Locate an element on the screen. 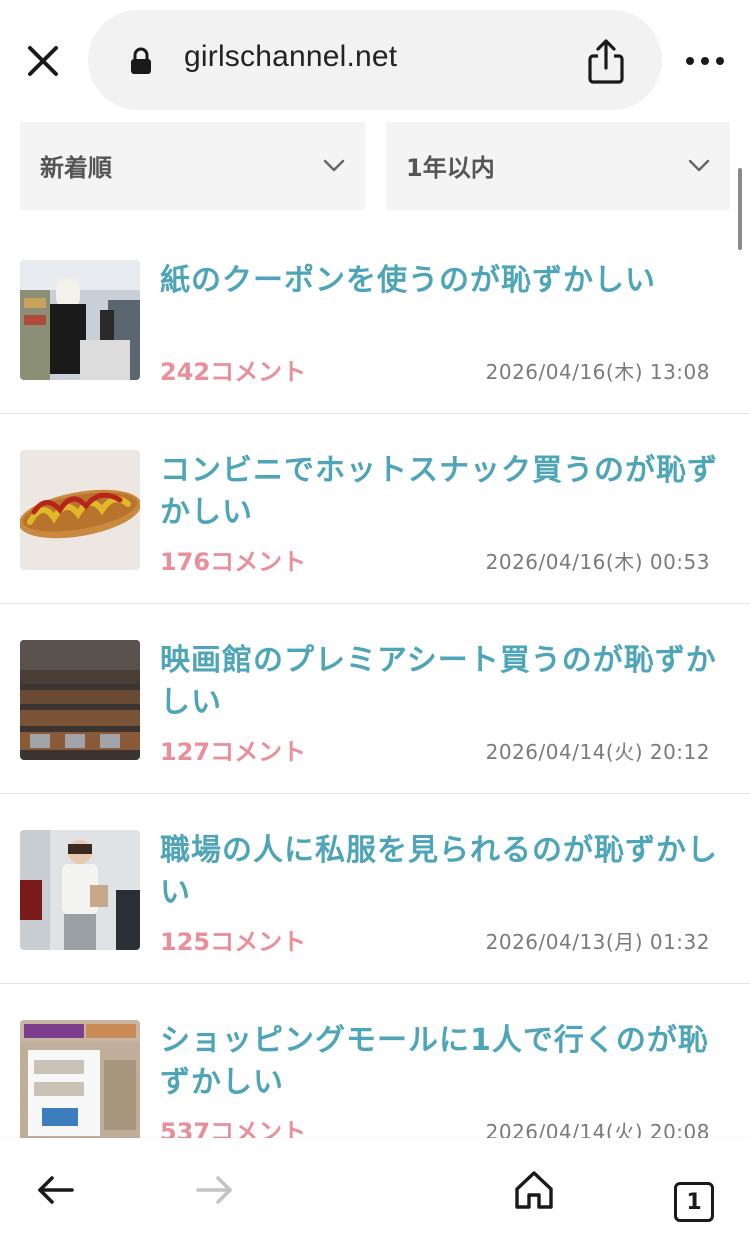 The image size is (750, 1246). item-title: 紙のクーポンを使うのが恥ずかしい is located at coordinates (440, 281).